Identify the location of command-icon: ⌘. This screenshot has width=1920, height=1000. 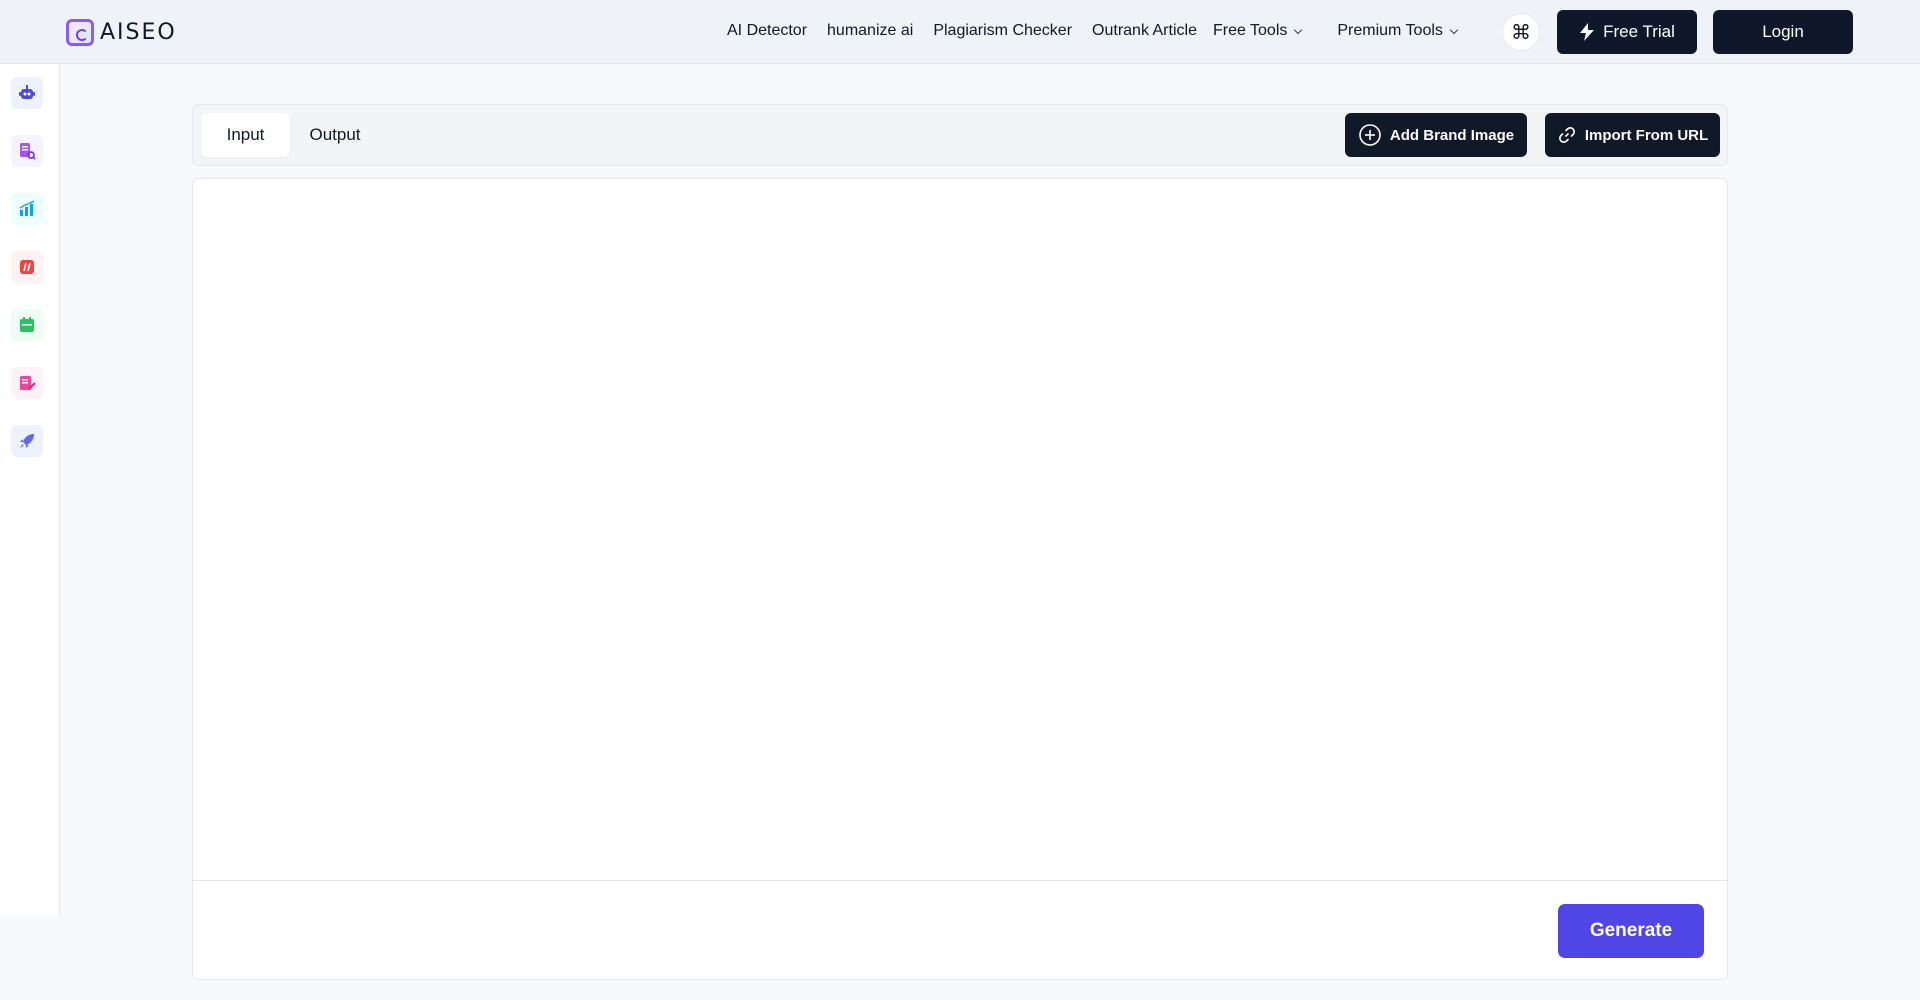
(1521, 32).